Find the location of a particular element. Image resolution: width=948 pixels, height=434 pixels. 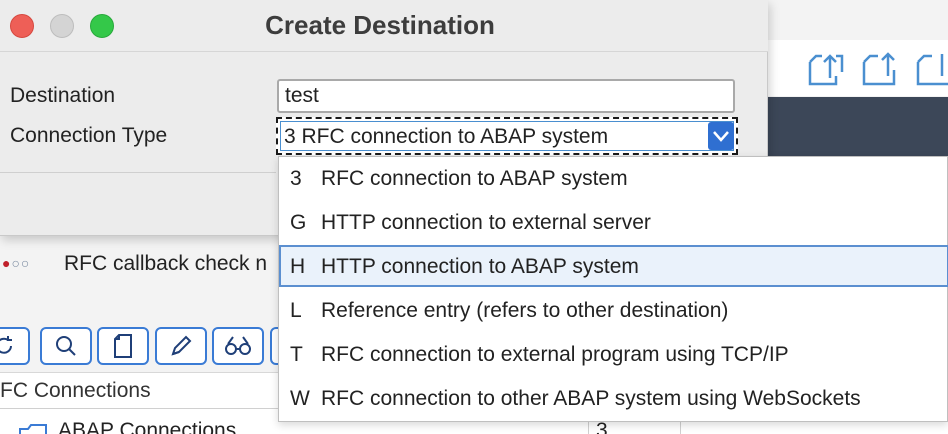

radio-empty-icon: ○○ is located at coordinates (20, 263).